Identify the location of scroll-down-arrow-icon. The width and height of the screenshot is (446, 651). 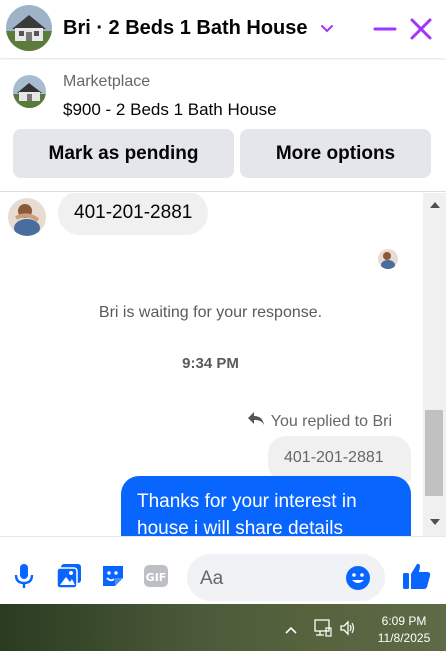
(434, 522).